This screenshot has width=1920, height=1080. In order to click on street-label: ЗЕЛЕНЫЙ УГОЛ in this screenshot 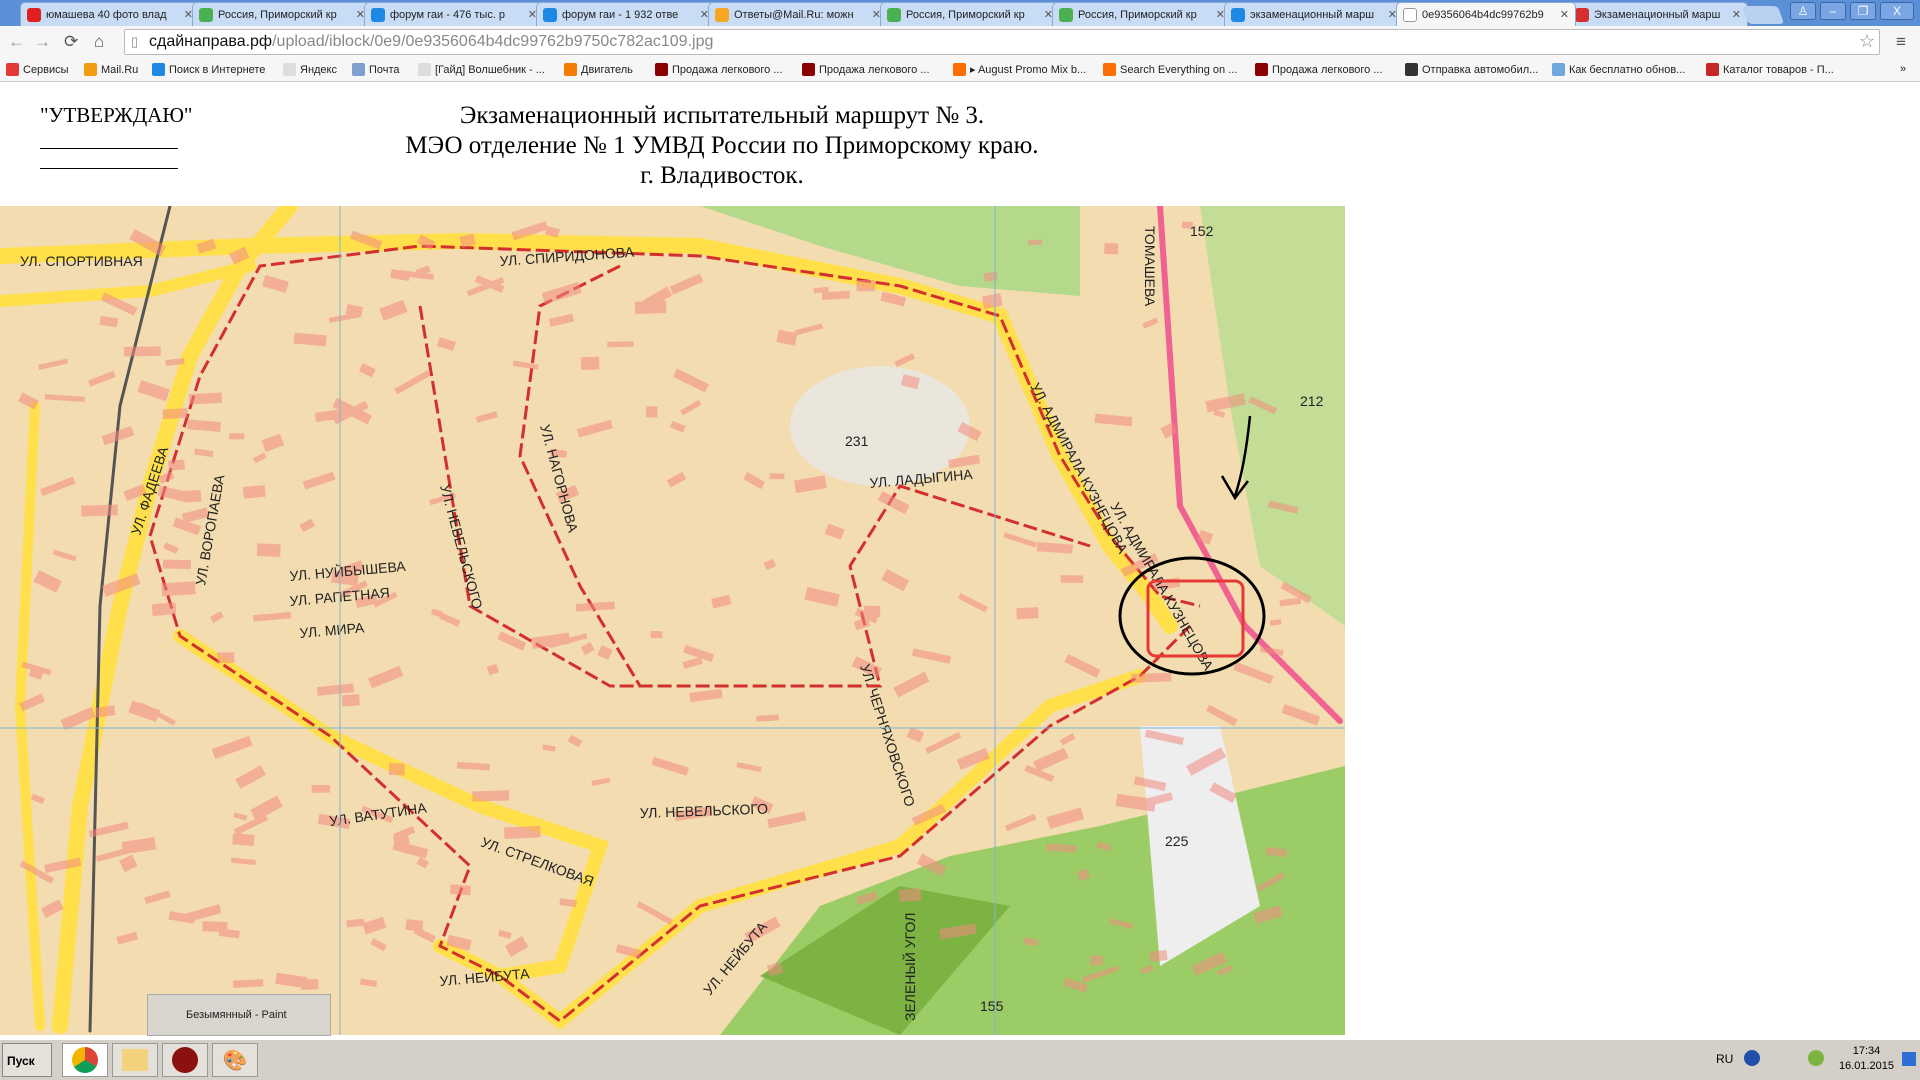, I will do `click(909, 967)`.